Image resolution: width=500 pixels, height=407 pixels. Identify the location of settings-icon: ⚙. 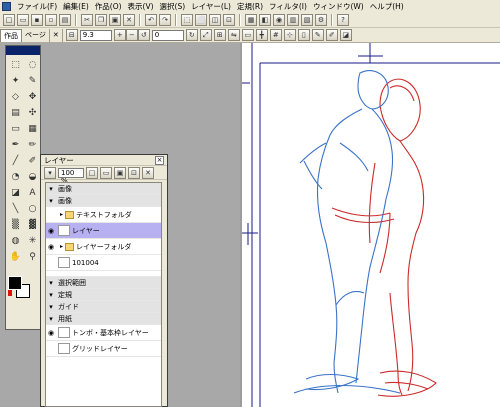
(321, 19).